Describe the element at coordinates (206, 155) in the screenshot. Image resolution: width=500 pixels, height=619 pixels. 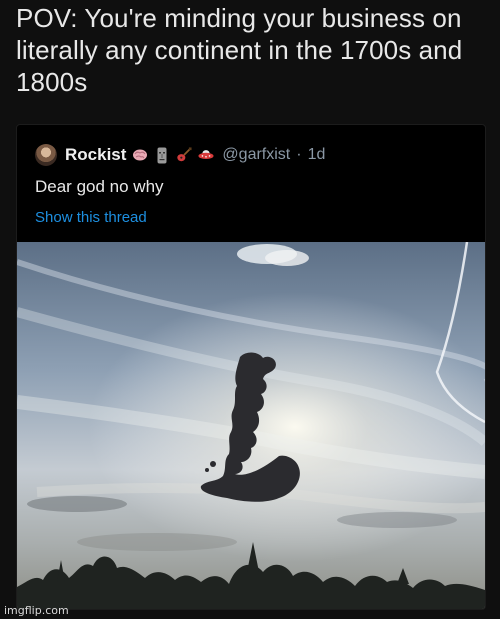
I see `flying-saucer-emoji-icon` at that location.